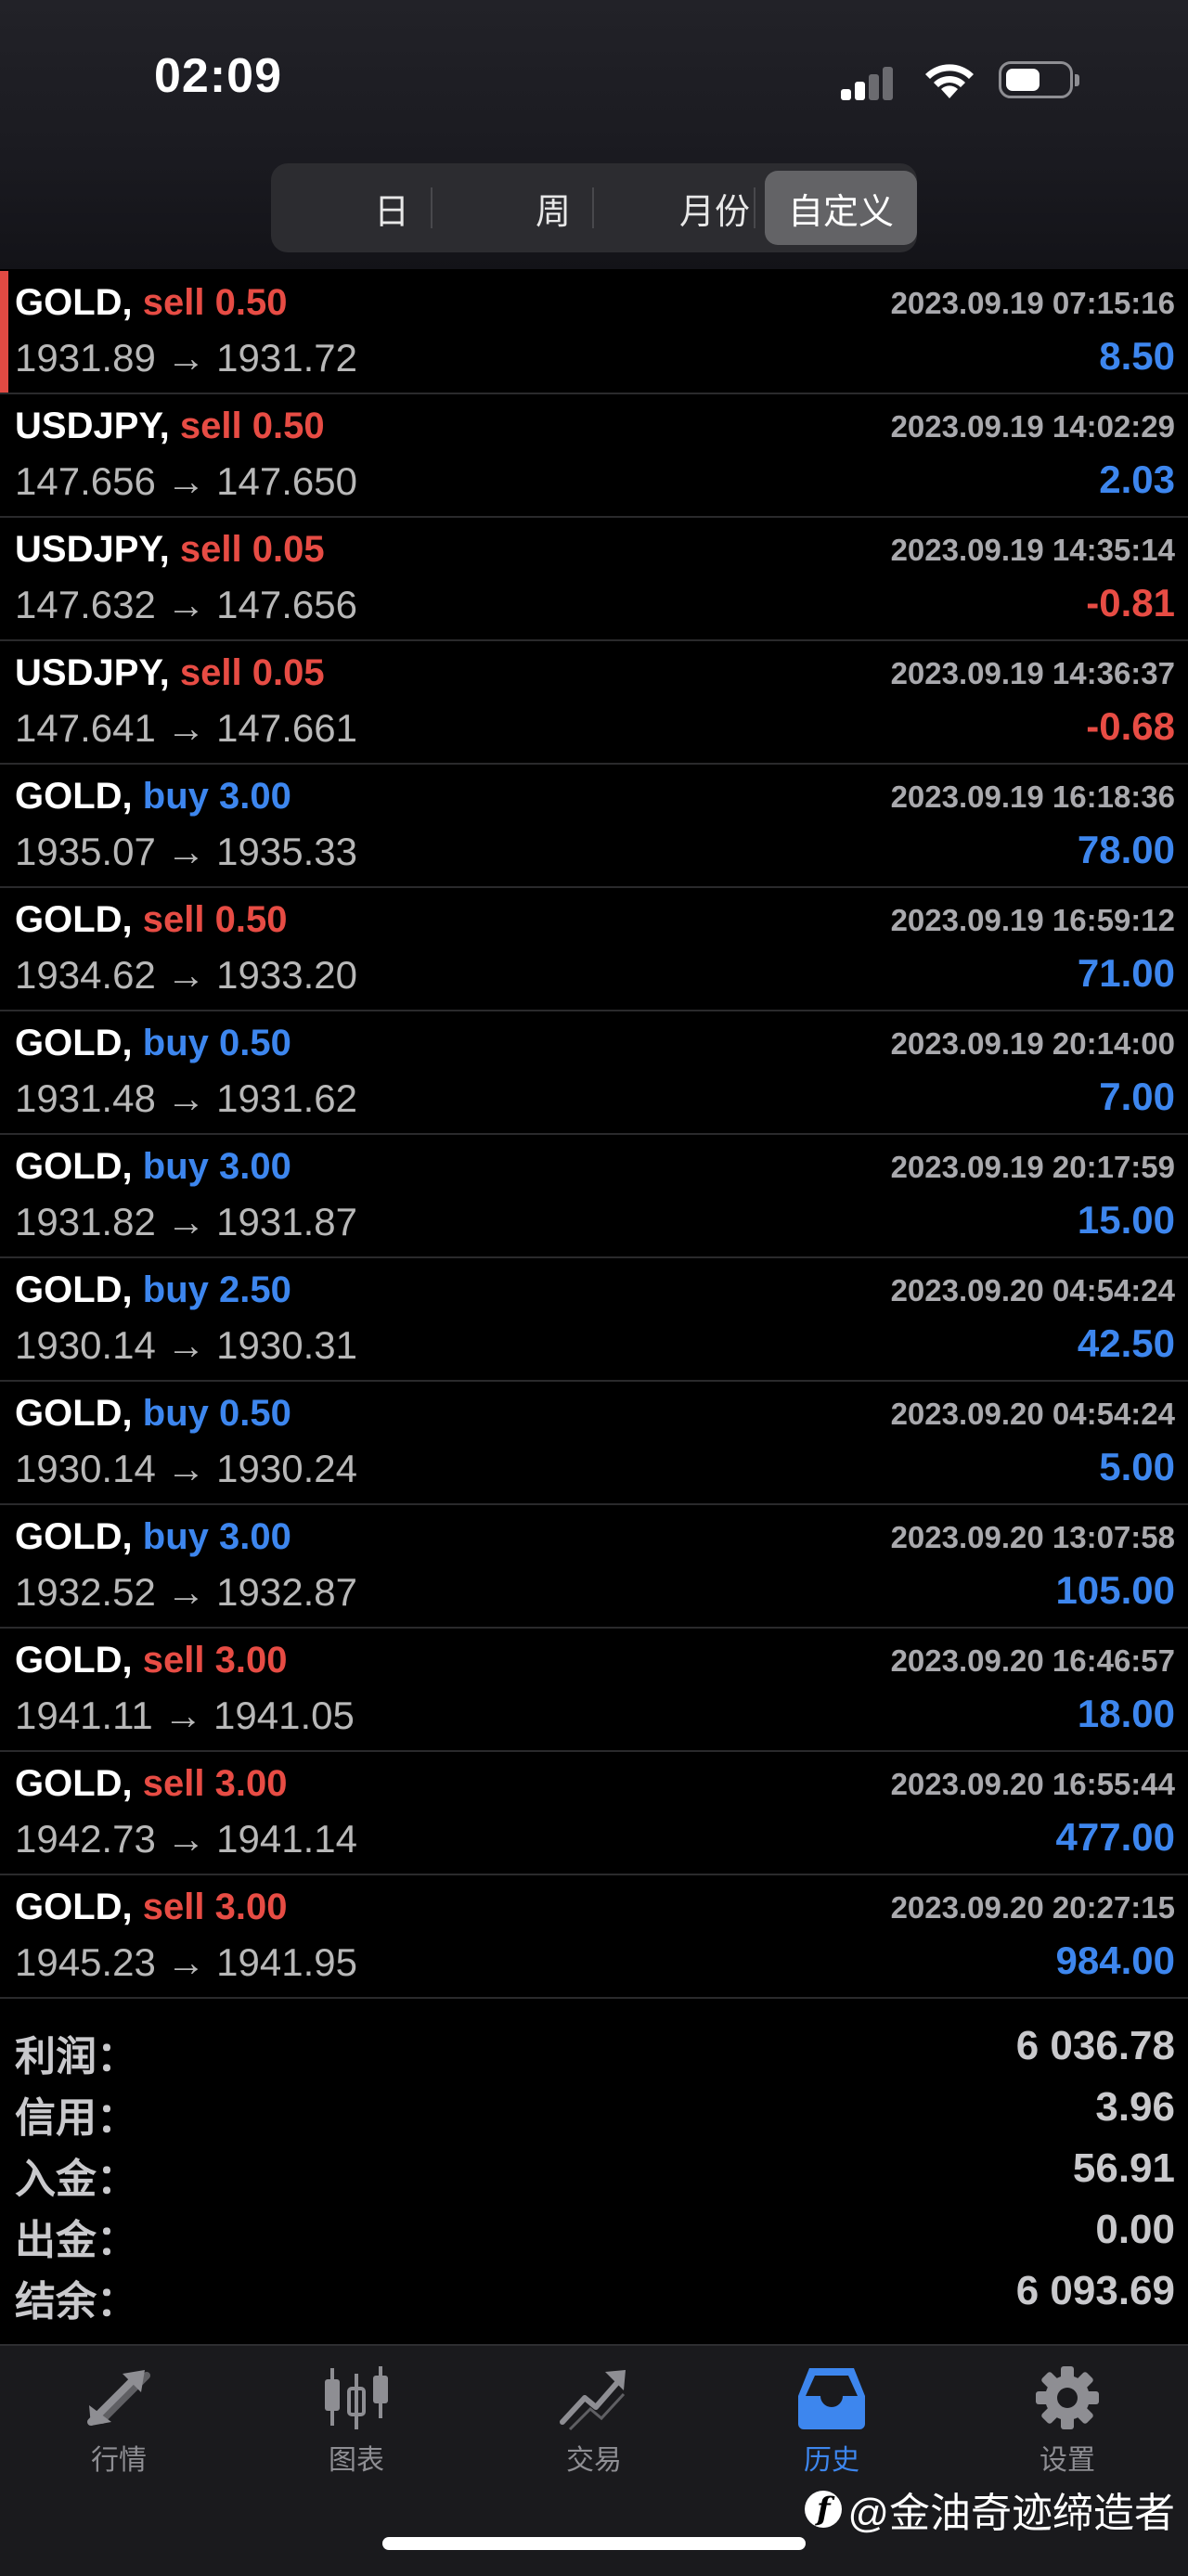 The width and height of the screenshot is (1188, 2576). I want to click on history-icon, so click(831, 2399).